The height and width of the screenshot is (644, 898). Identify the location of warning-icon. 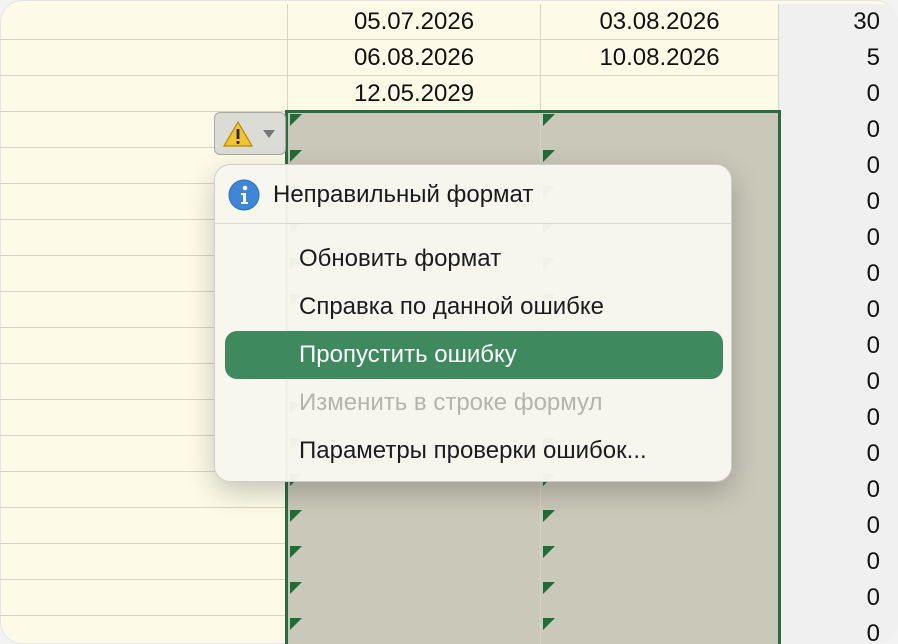
(238, 133).